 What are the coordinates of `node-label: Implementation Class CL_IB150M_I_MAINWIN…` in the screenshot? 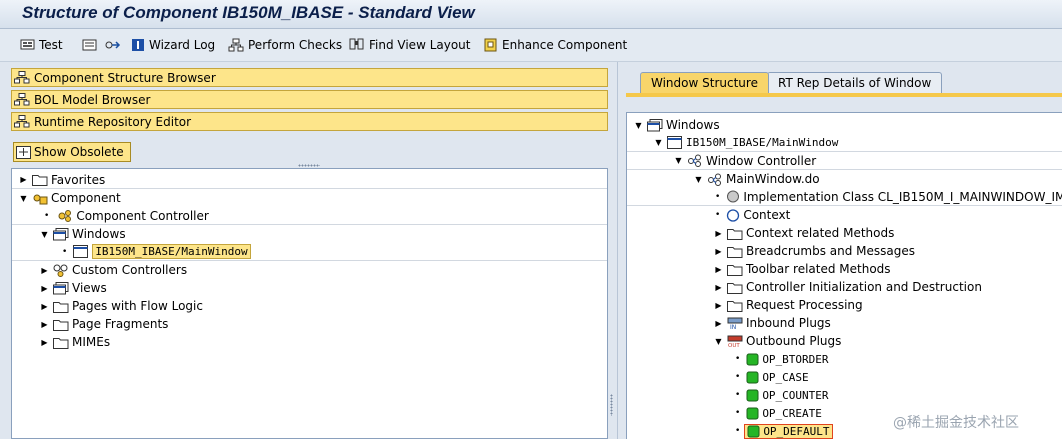 It's located at (902, 196).